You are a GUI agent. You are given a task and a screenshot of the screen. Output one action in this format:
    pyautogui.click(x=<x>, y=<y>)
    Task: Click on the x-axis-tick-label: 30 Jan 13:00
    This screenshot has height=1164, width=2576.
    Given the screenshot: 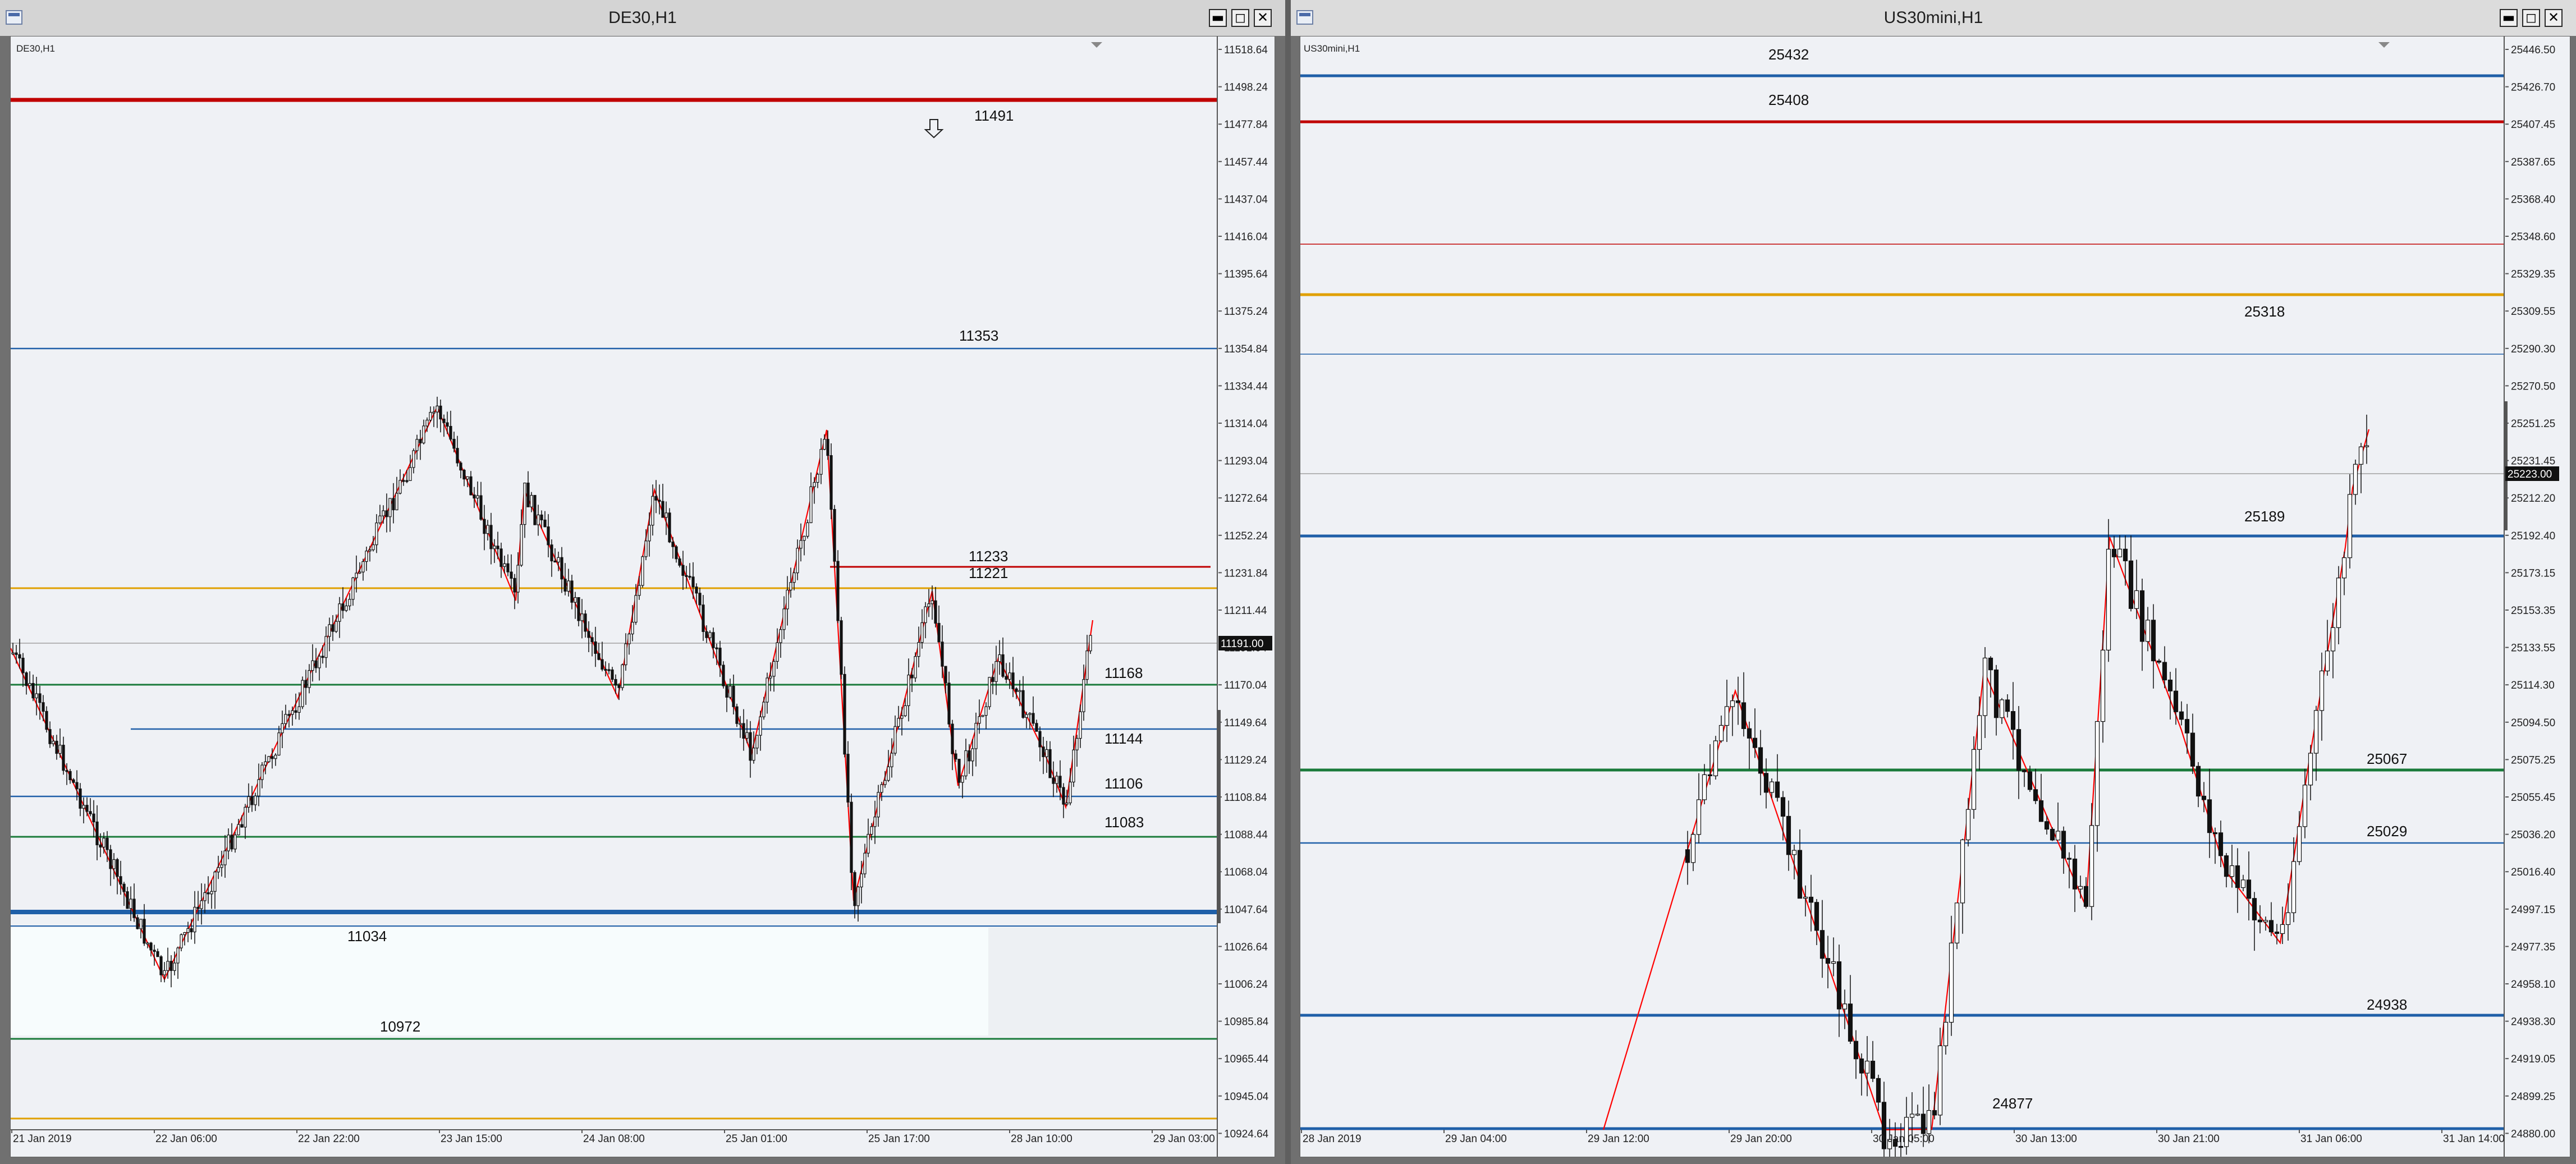 What is the action you would take?
    pyautogui.click(x=2046, y=1139)
    